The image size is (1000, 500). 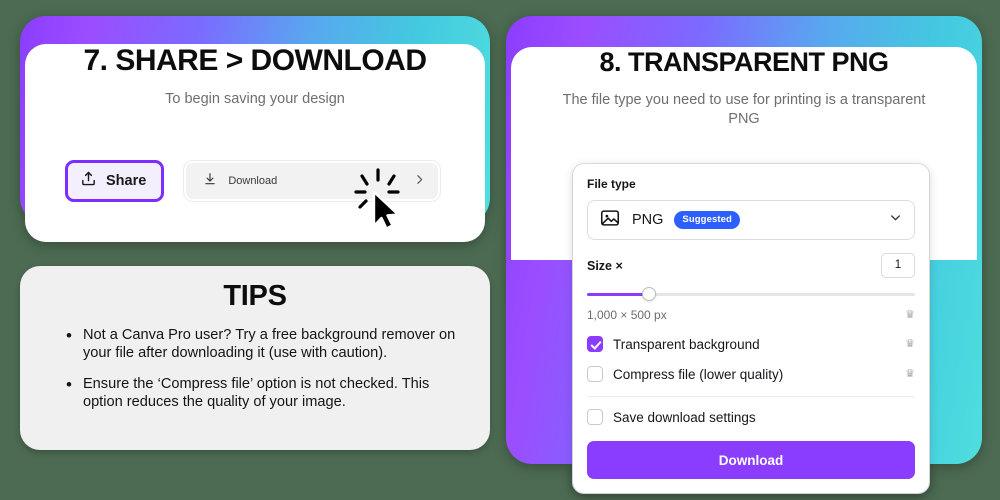 I want to click on file-type-select: PNG Suggested, so click(x=751, y=220).